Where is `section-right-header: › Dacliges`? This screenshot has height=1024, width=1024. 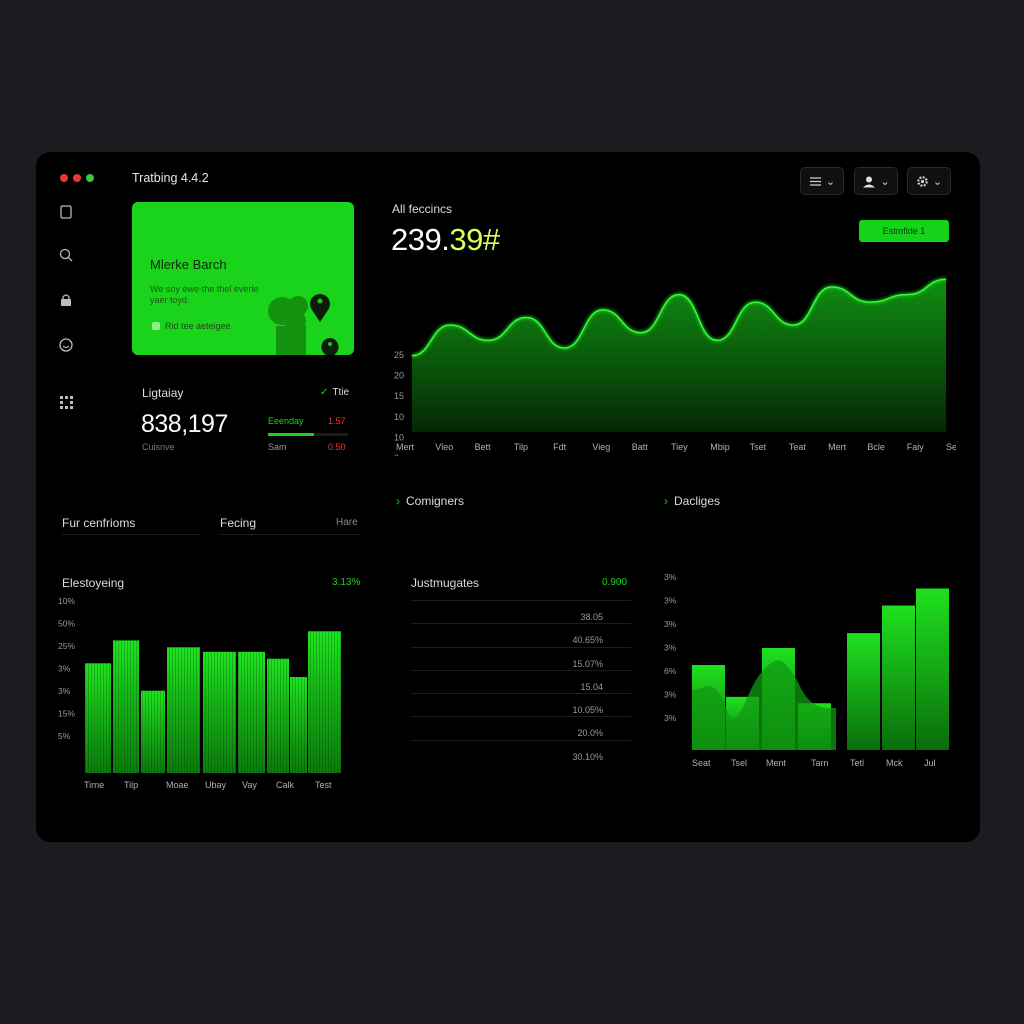
section-right-header: › Dacliges is located at coordinates (692, 501).